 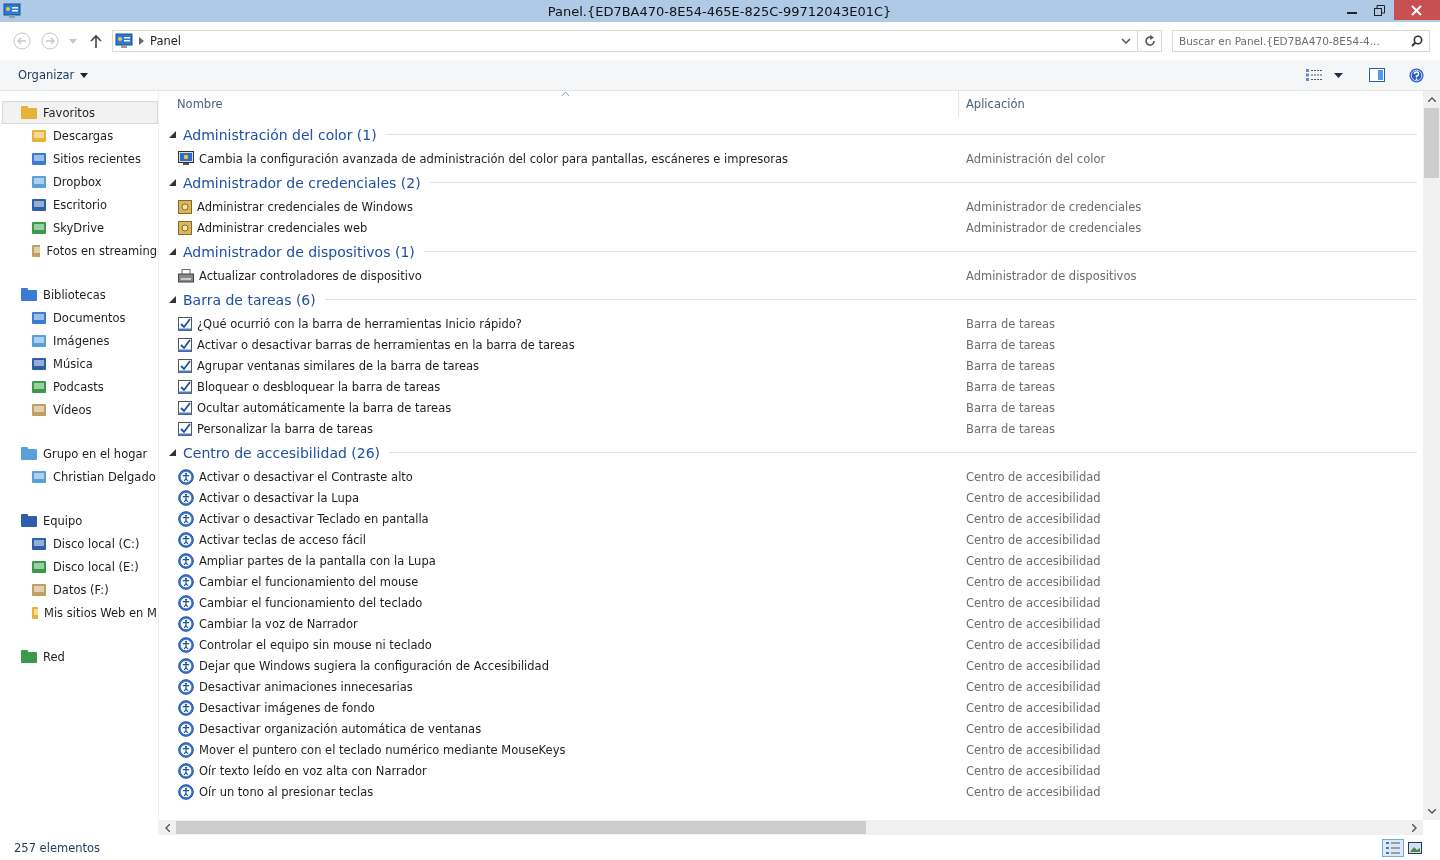 What do you see at coordinates (338, 365) in the screenshot?
I see `task-link: Agrupar ventanas similares de la barra de tareas` at bounding box center [338, 365].